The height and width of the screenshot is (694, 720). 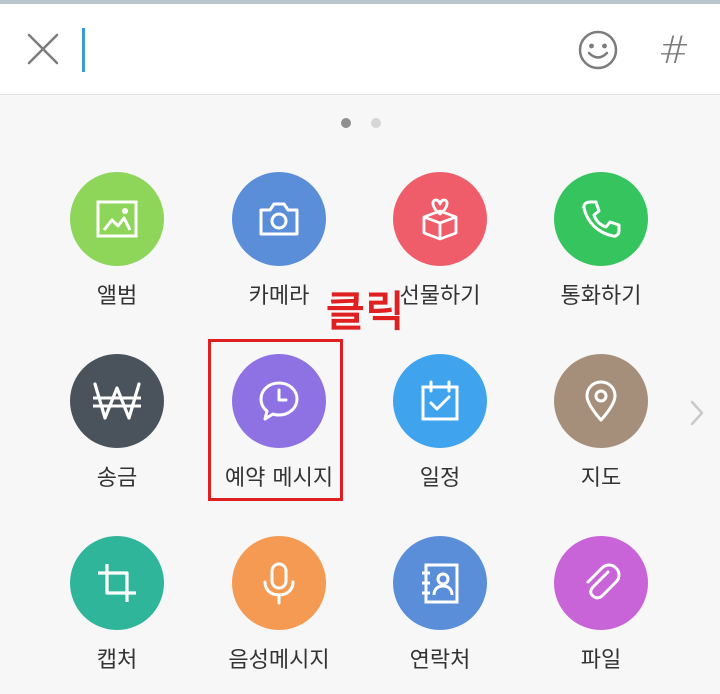 What do you see at coordinates (360, 49) in the screenshot?
I see `message-input-bar: #` at bounding box center [360, 49].